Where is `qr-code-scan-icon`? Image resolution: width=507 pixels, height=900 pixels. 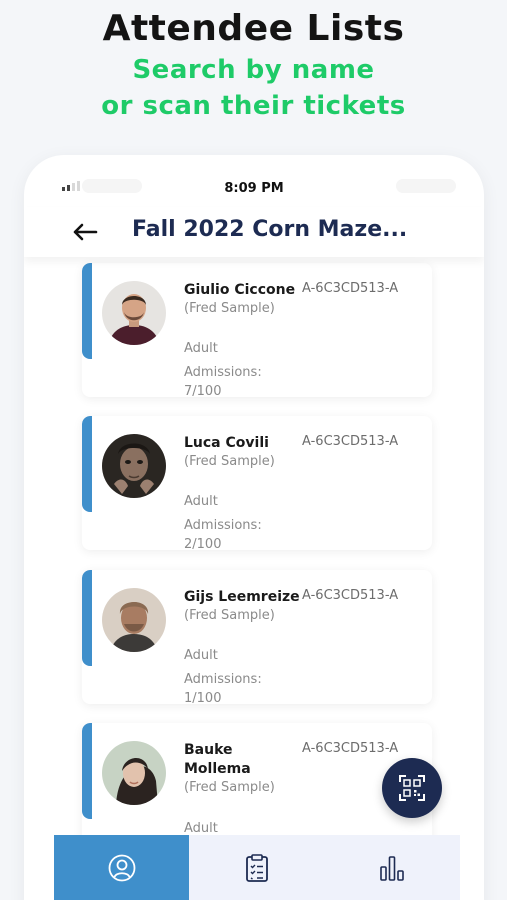 qr-code-scan-icon is located at coordinates (412, 788).